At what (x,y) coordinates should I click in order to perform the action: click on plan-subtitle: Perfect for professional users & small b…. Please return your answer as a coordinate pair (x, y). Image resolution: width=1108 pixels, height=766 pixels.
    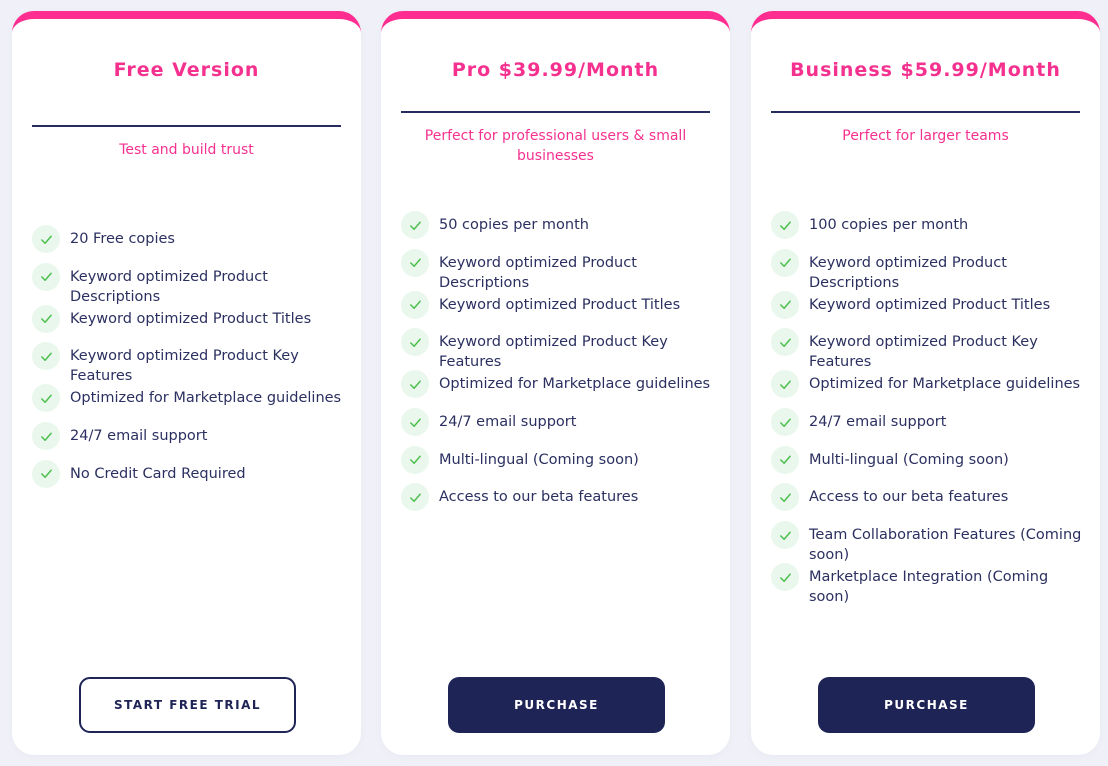
    Looking at the image, I should click on (555, 146).